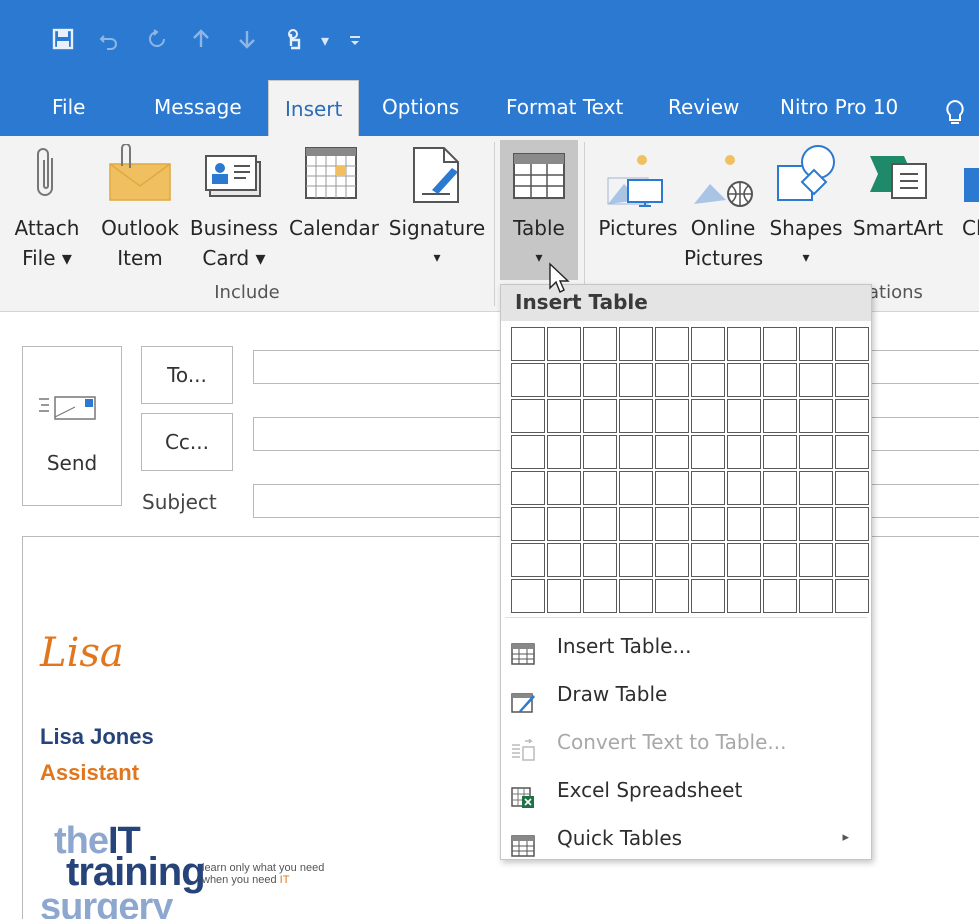 The height and width of the screenshot is (919, 979). What do you see at coordinates (564, 107) in the screenshot?
I see `tab-format-text: Format Text` at bounding box center [564, 107].